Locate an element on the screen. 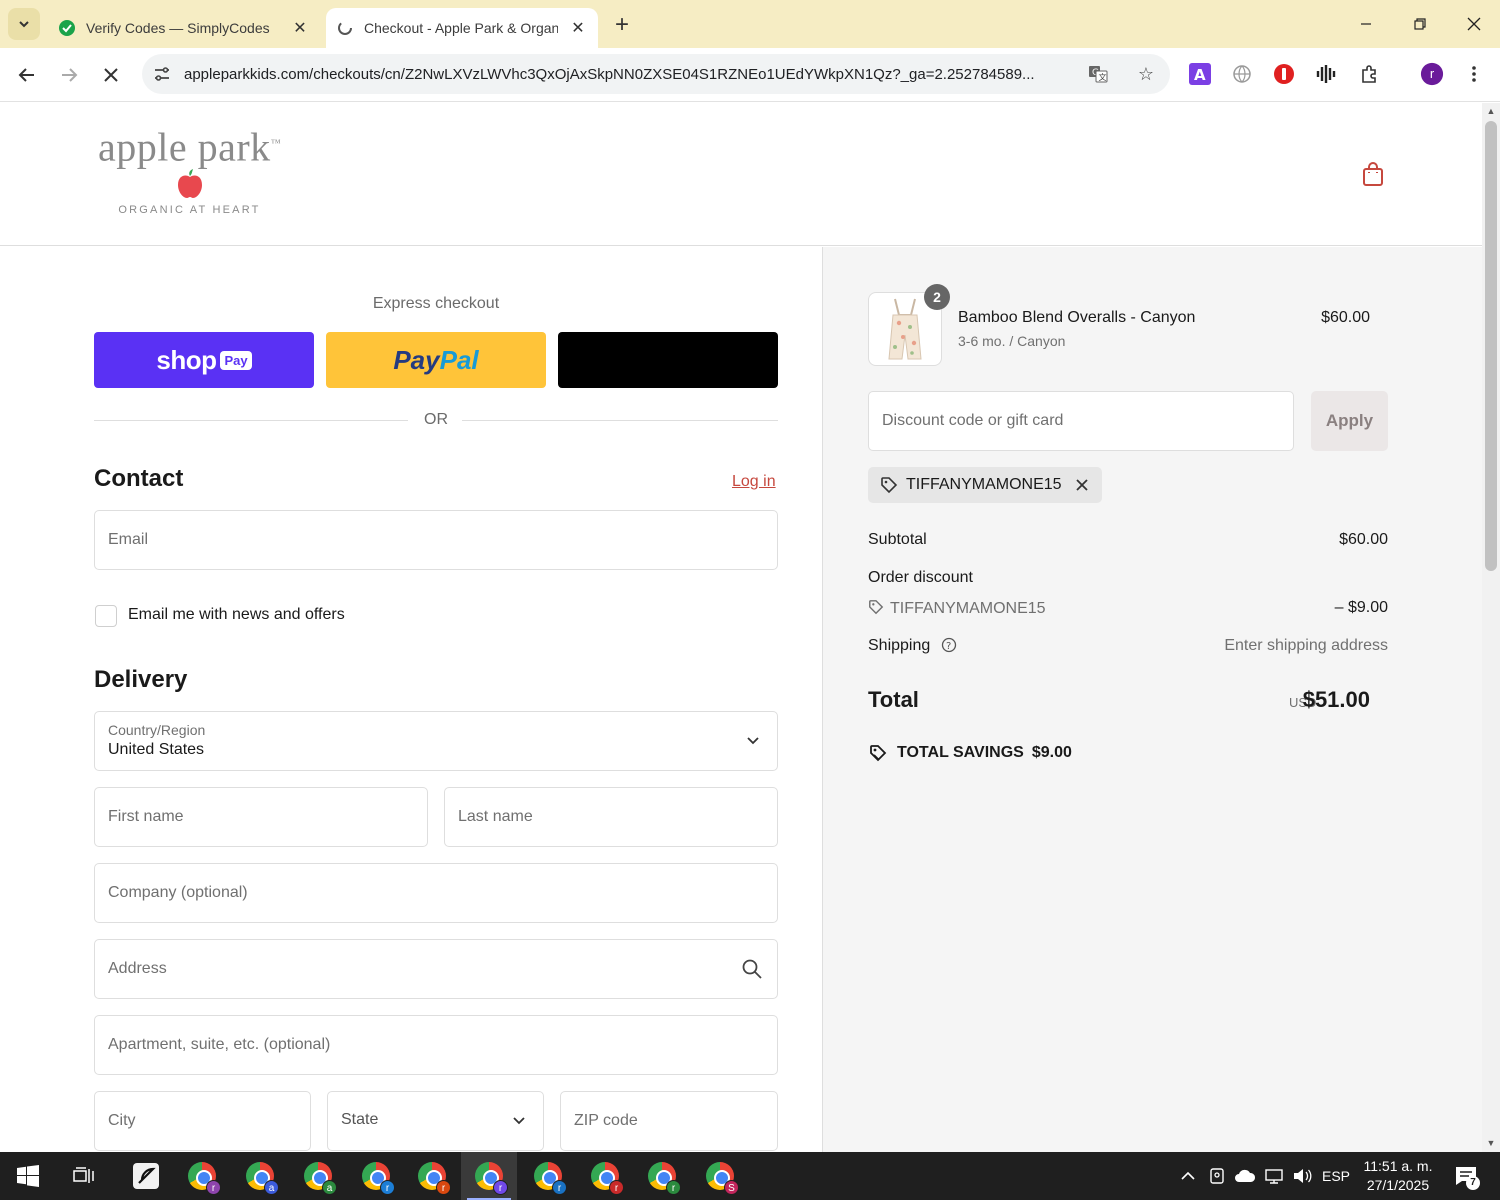  clock: 11:51 a. m. 27/1/2025 is located at coordinates (1398, 1176).